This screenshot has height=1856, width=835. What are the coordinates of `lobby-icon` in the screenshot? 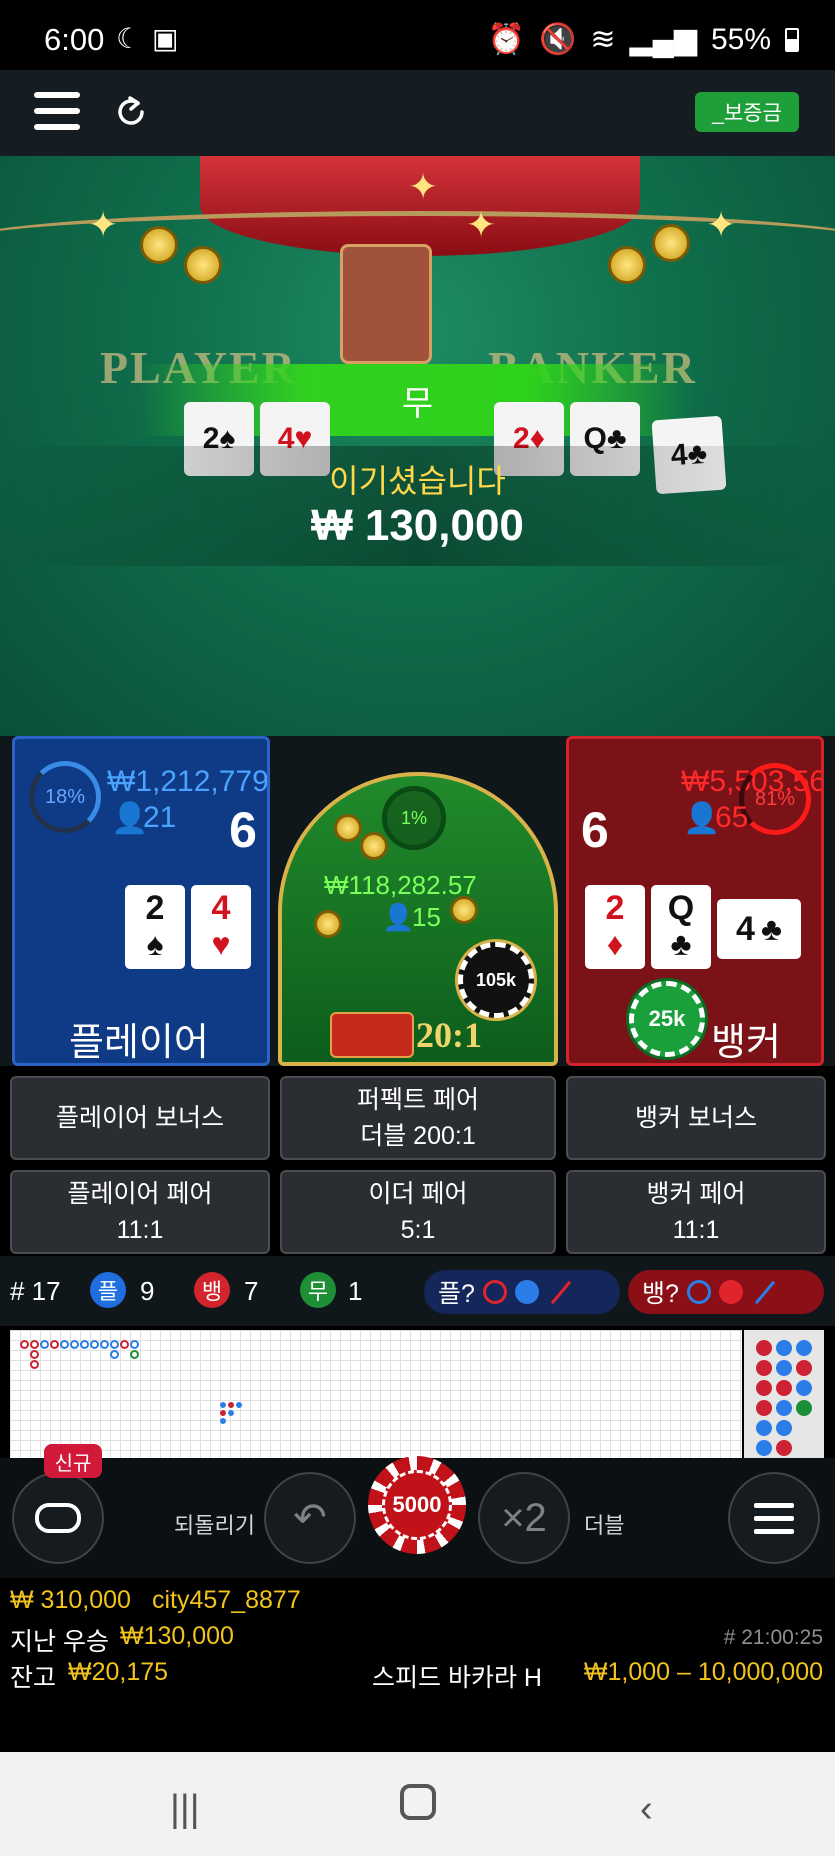 It's located at (58, 1518).